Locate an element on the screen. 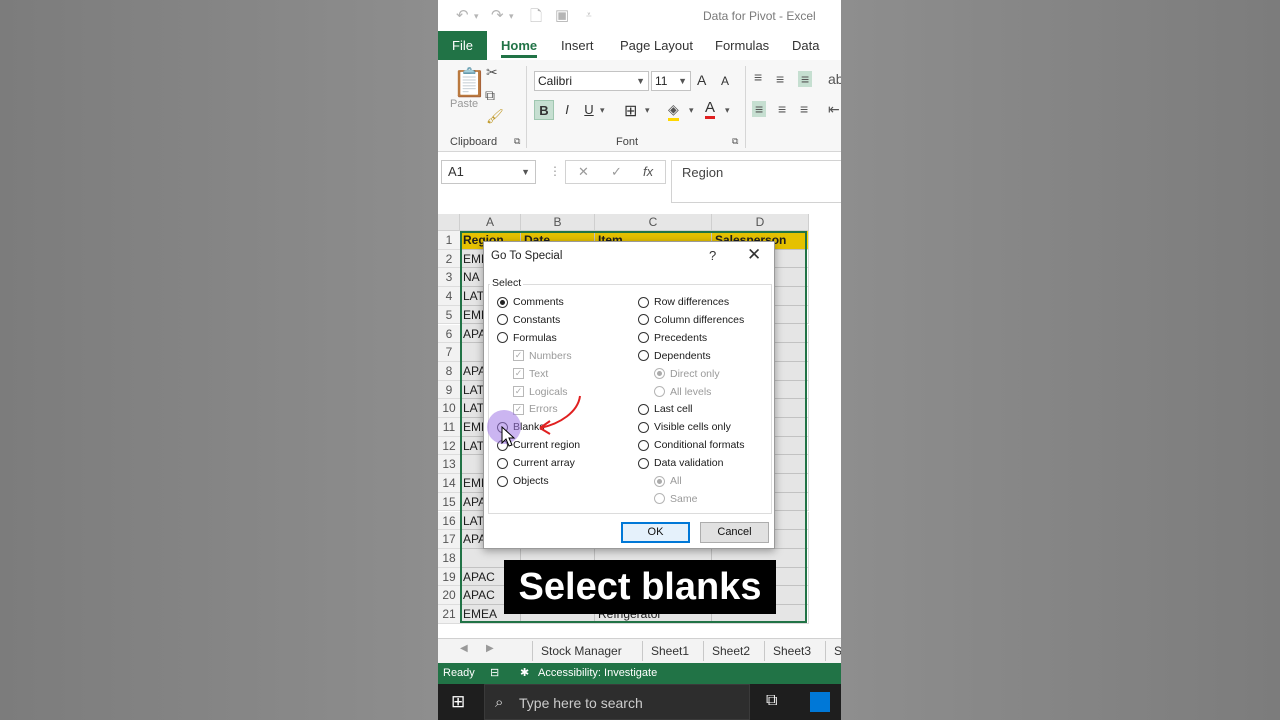 The height and width of the screenshot is (720, 1280). font-size-select: 11 ▼ is located at coordinates (671, 81).